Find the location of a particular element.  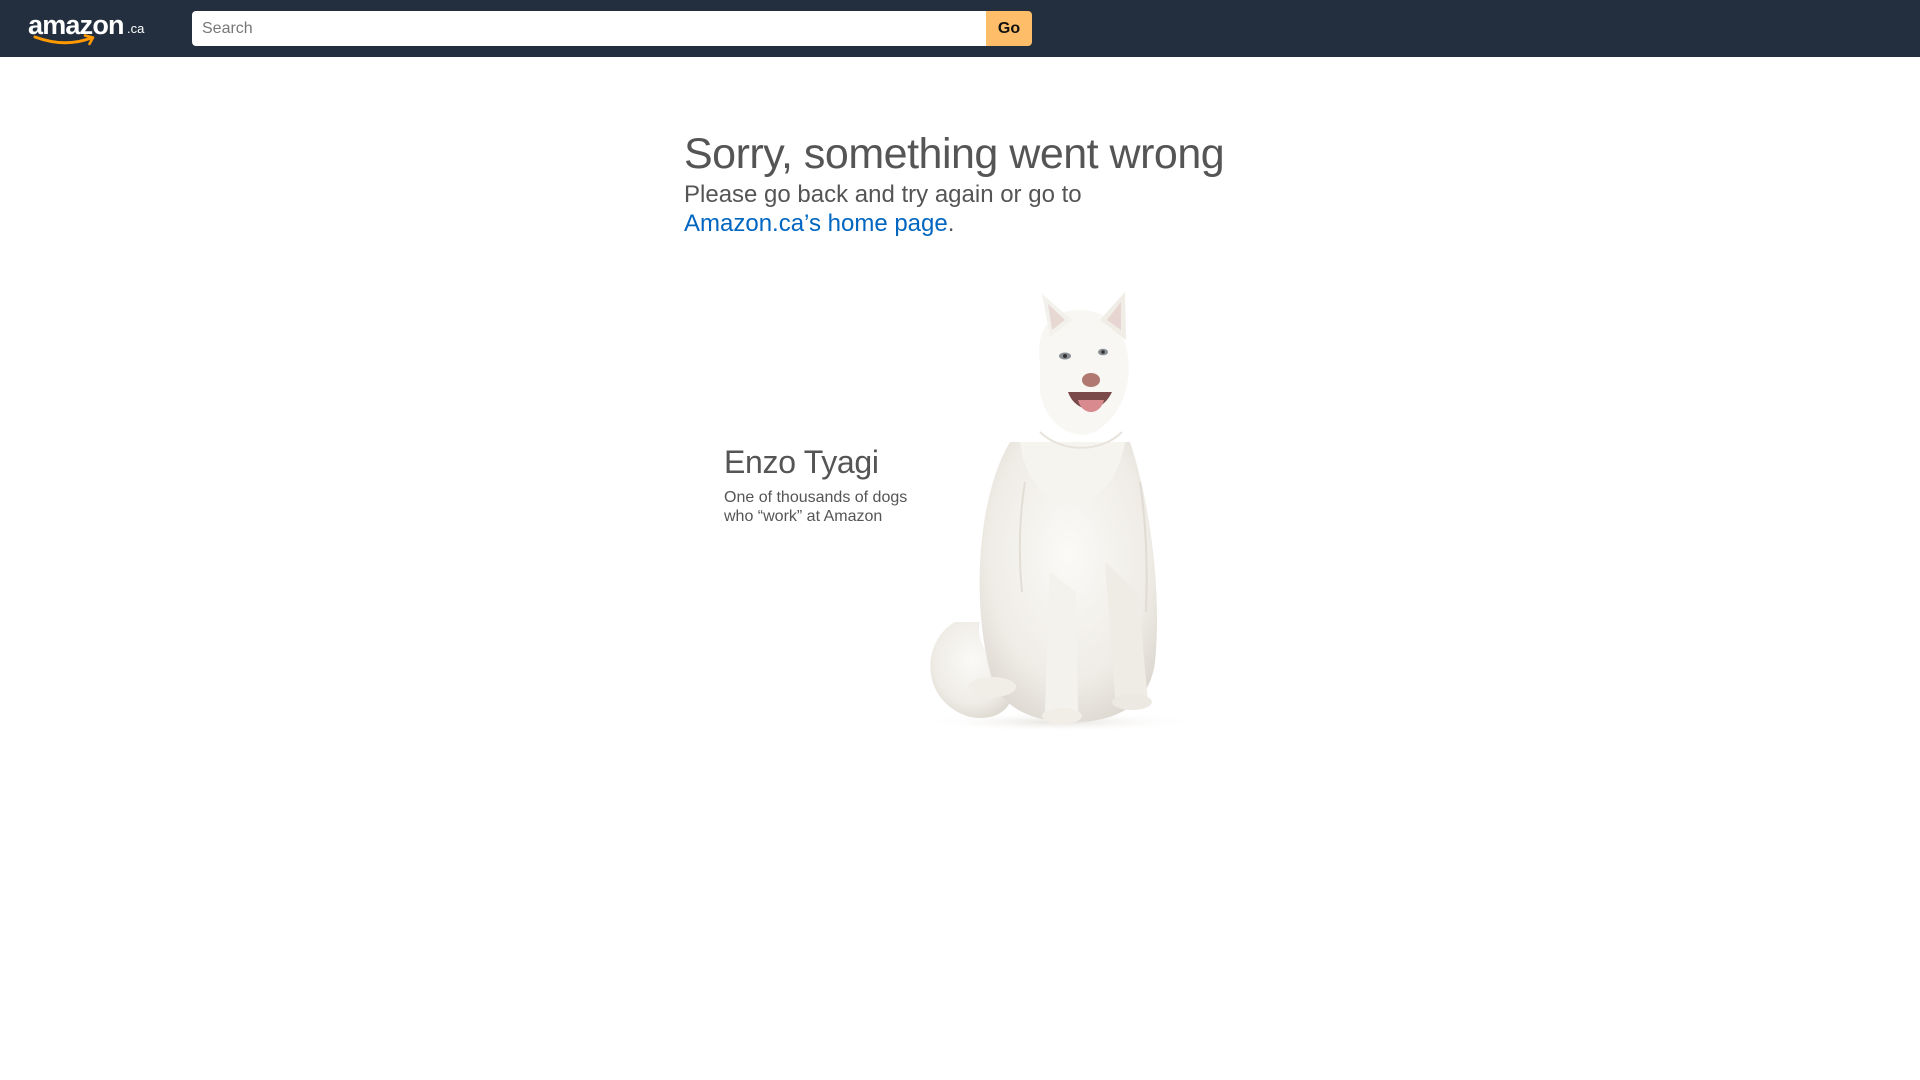

dog-name: Enzo Tyagi is located at coordinates (801, 462).